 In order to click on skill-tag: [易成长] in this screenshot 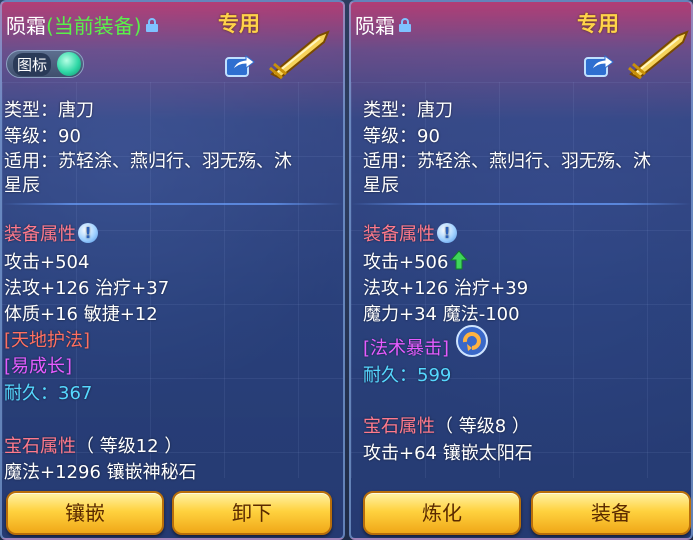, I will do `click(38, 366)`.